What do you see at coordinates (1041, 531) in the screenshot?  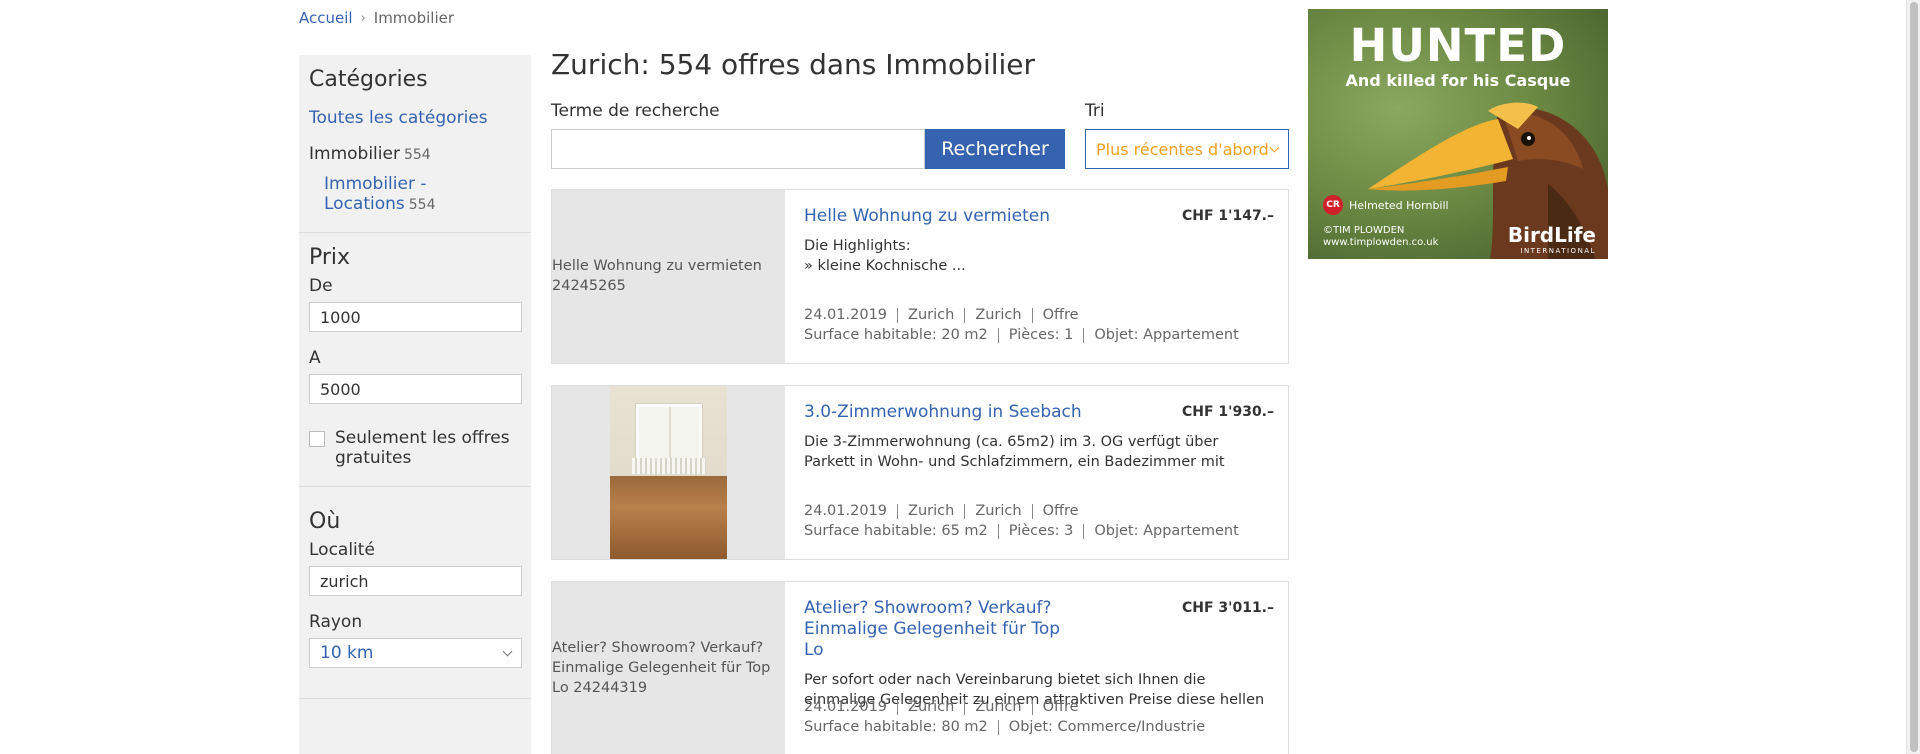 I see `listing-rooms: Pièces: 3` at bounding box center [1041, 531].